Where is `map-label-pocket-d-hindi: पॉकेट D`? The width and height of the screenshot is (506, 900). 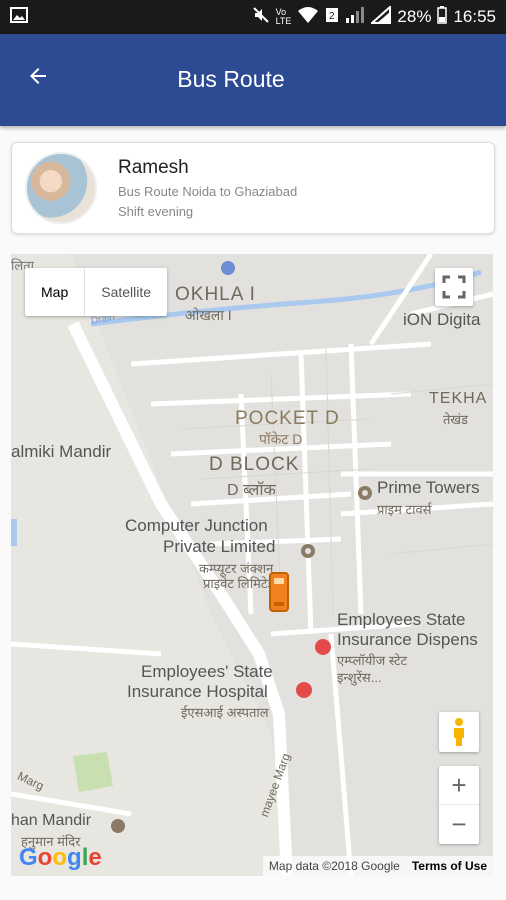 map-label-pocket-d-hindi: पॉकेट D is located at coordinates (281, 439).